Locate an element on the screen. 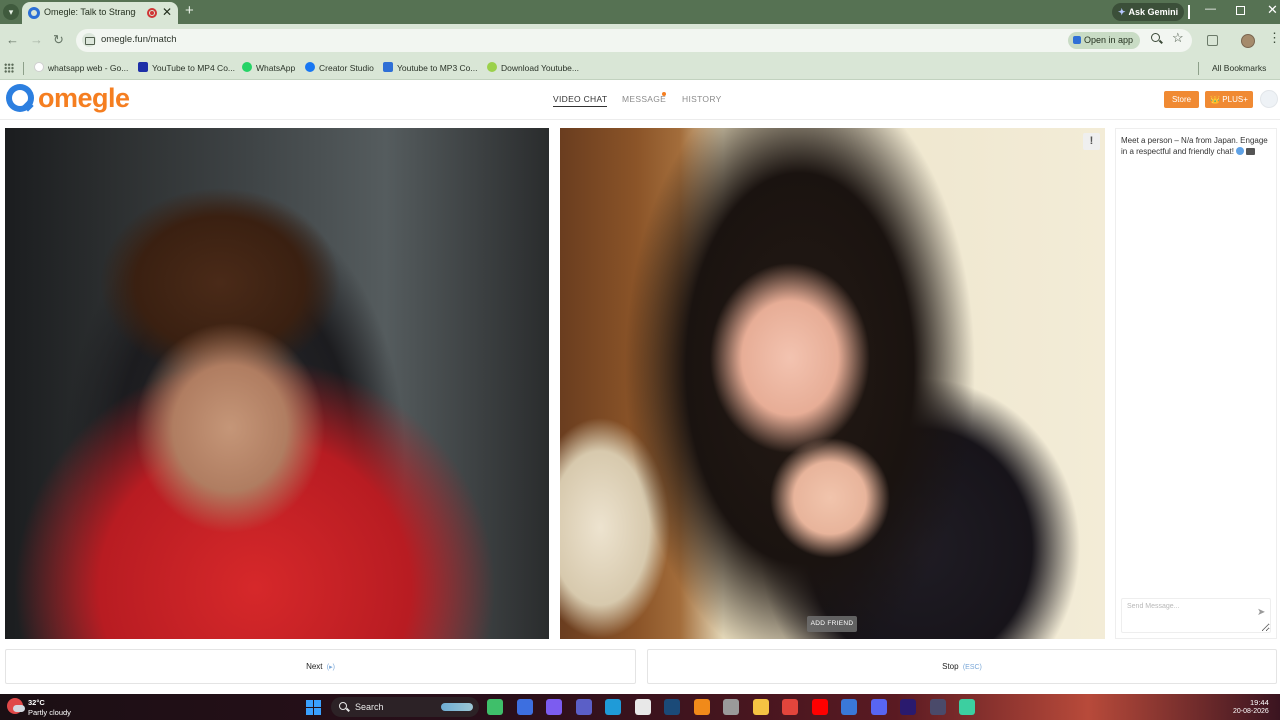 The width and height of the screenshot is (1280, 720). taskbar-search: Search is located at coordinates (405, 707).